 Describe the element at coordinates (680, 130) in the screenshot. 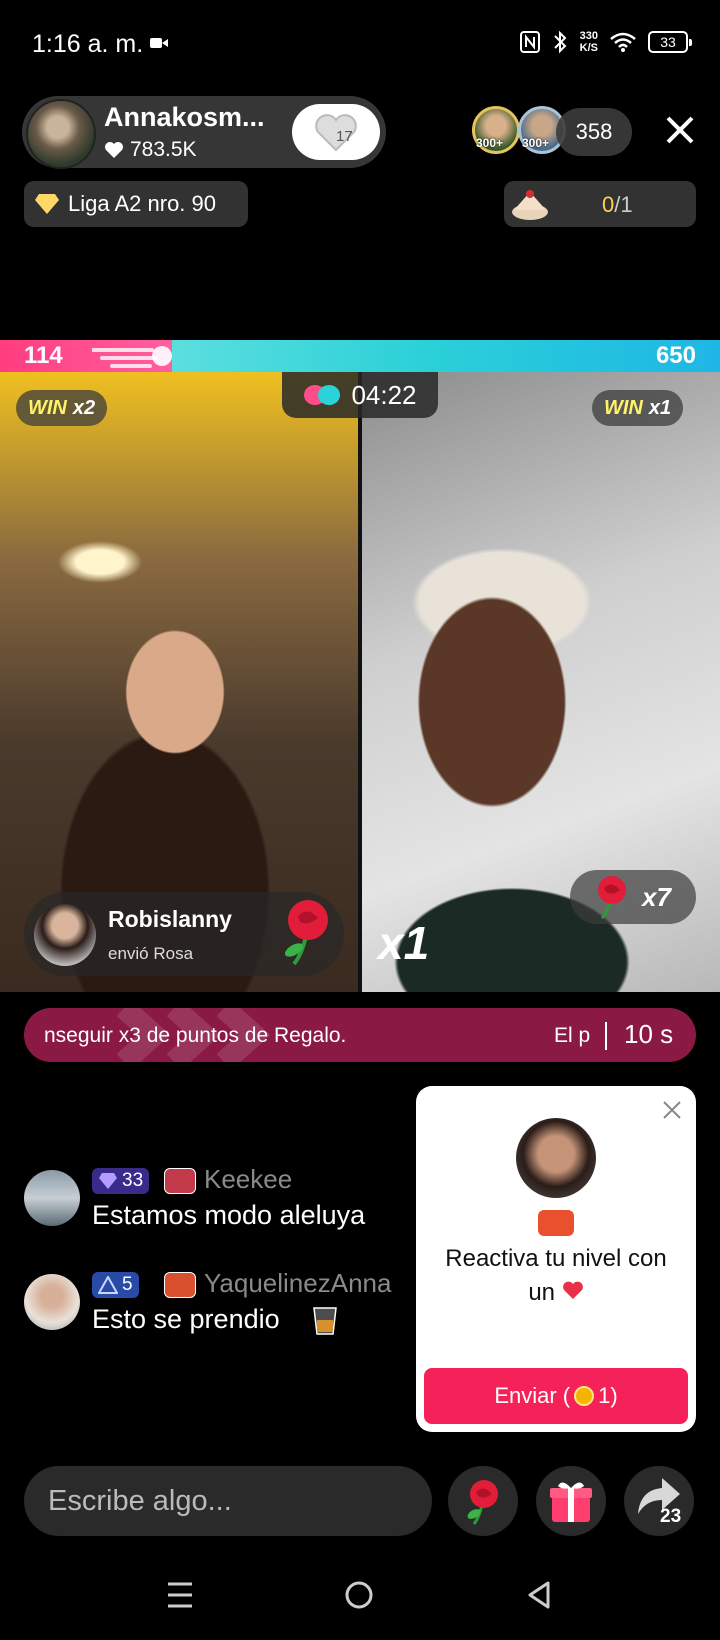

I see `close-icon` at that location.